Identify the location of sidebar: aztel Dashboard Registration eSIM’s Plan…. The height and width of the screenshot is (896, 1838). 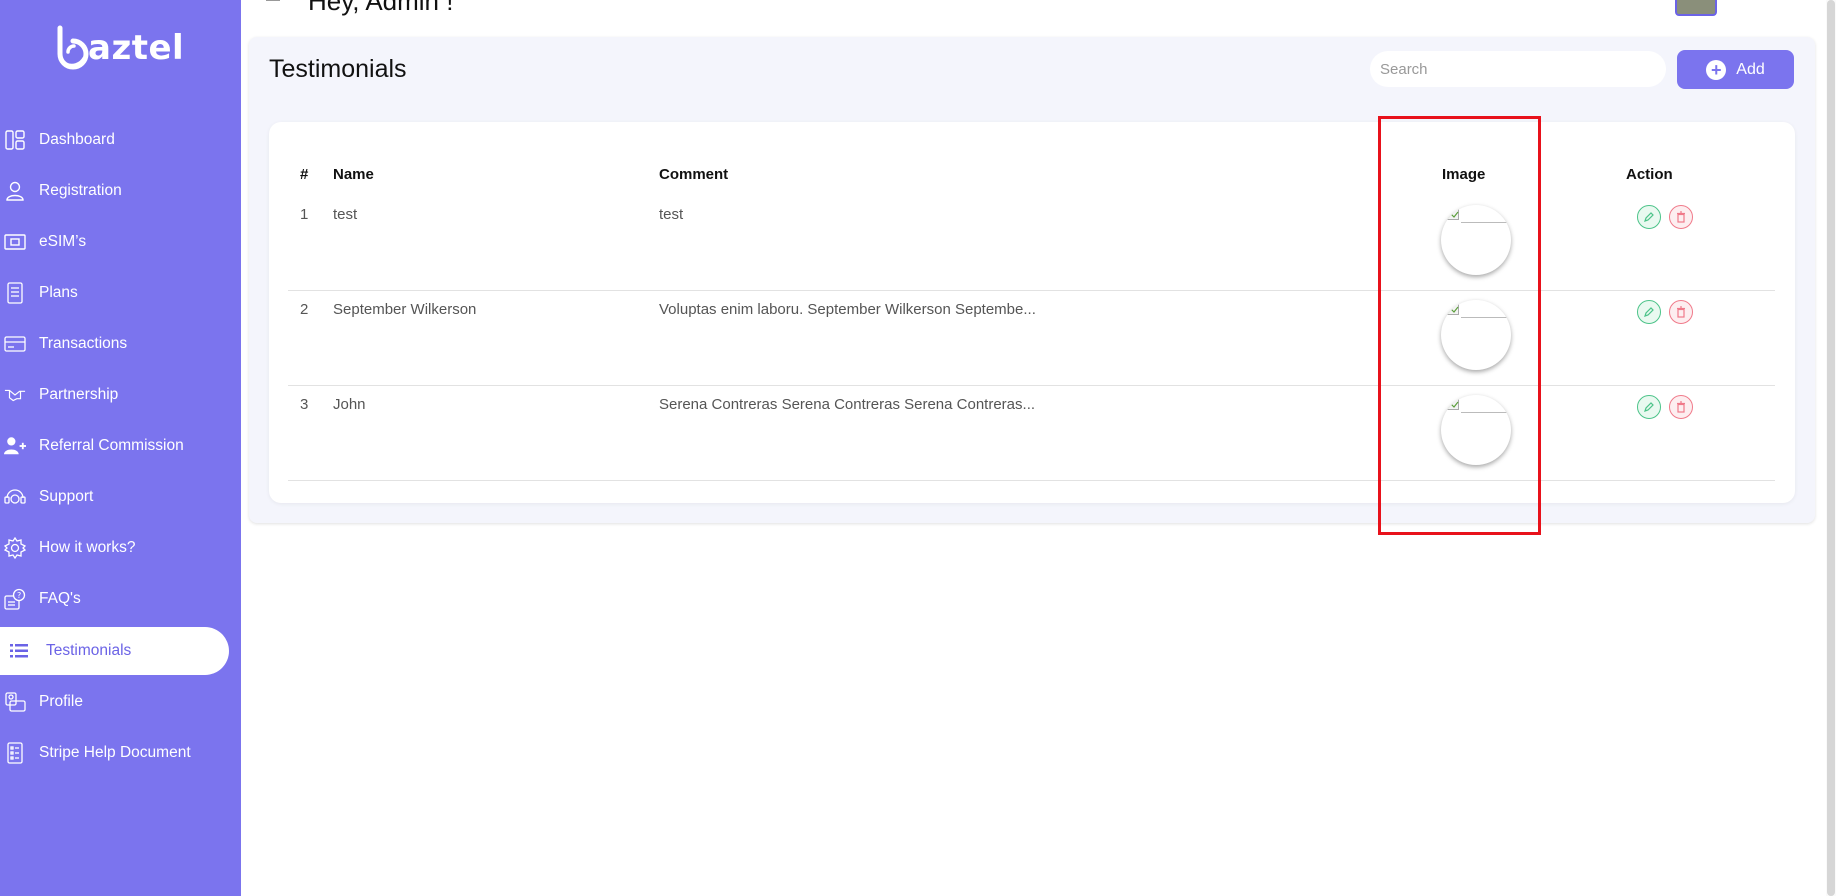
(120, 448).